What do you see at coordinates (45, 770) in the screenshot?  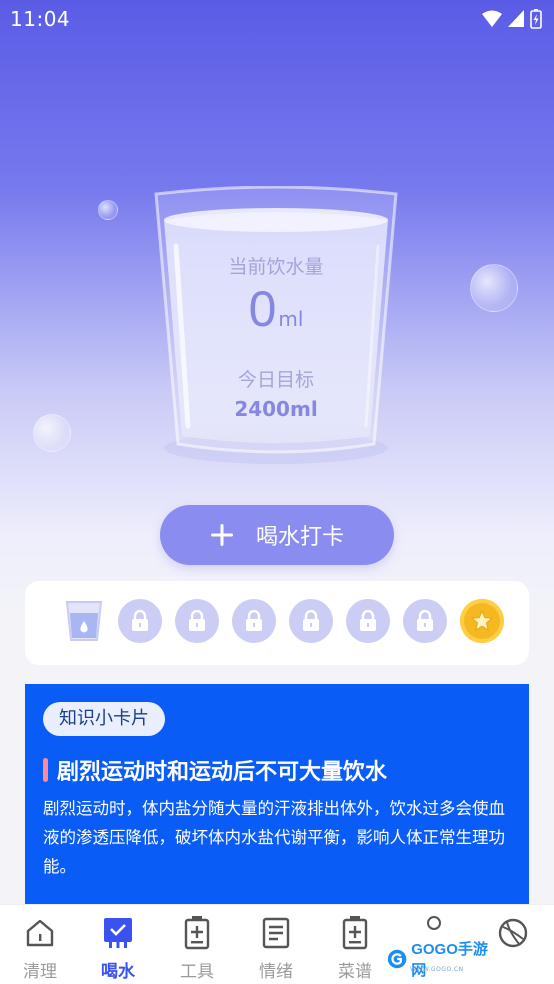 I see `knowledge-title-accent` at bounding box center [45, 770].